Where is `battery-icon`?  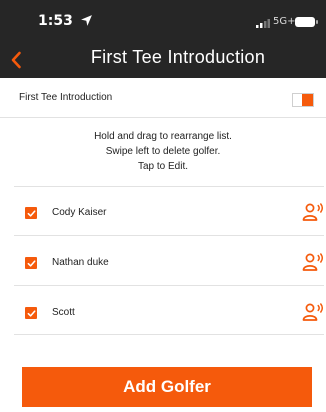
battery-icon is located at coordinates (306, 22).